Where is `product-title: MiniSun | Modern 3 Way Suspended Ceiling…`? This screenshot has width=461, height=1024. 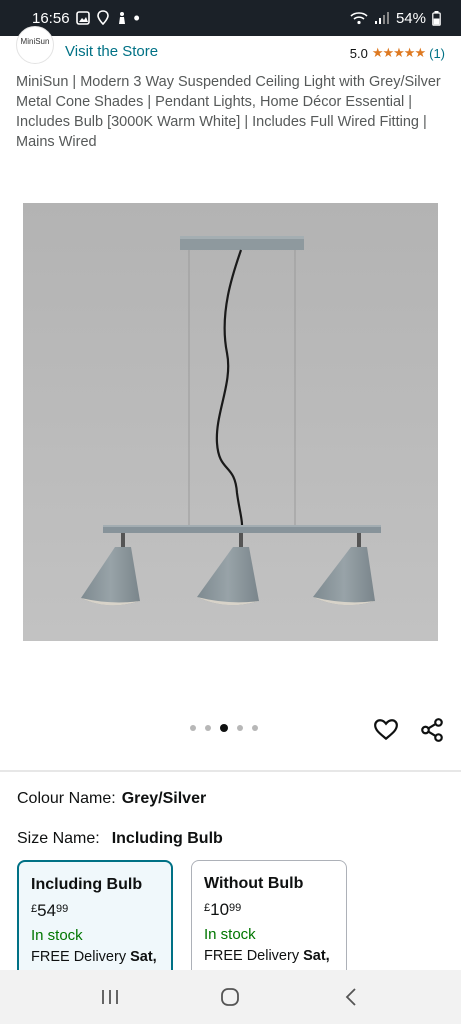
product-title: MiniSun | Modern 3 Way Suspended Ceiling… is located at coordinates (228, 112).